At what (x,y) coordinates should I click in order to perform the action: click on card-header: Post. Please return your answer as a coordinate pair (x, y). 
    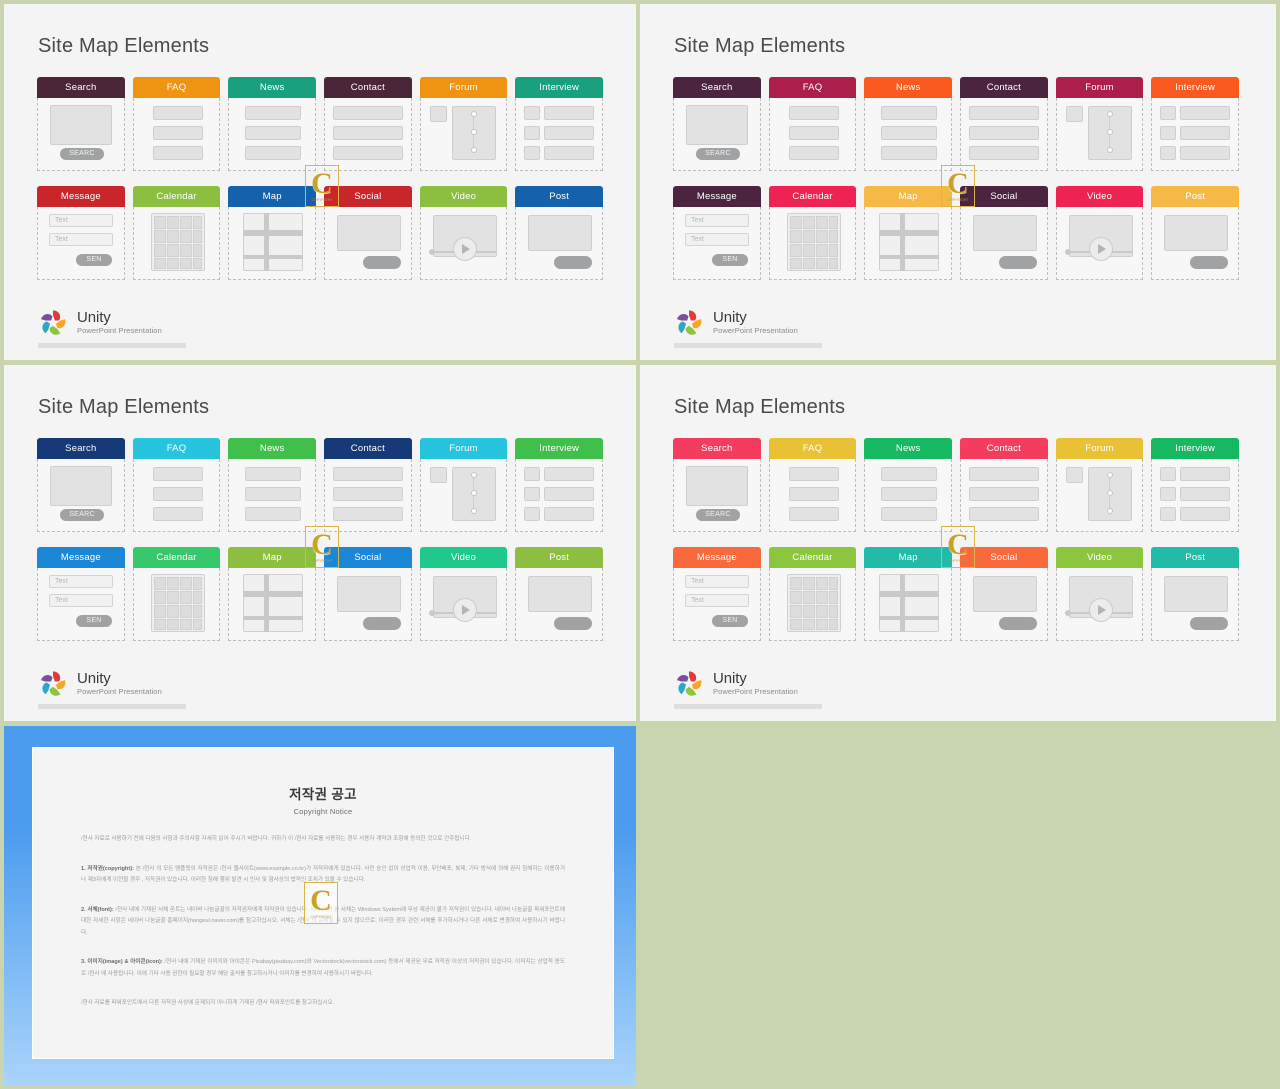
    Looking at the image, I should click on (559, 557).